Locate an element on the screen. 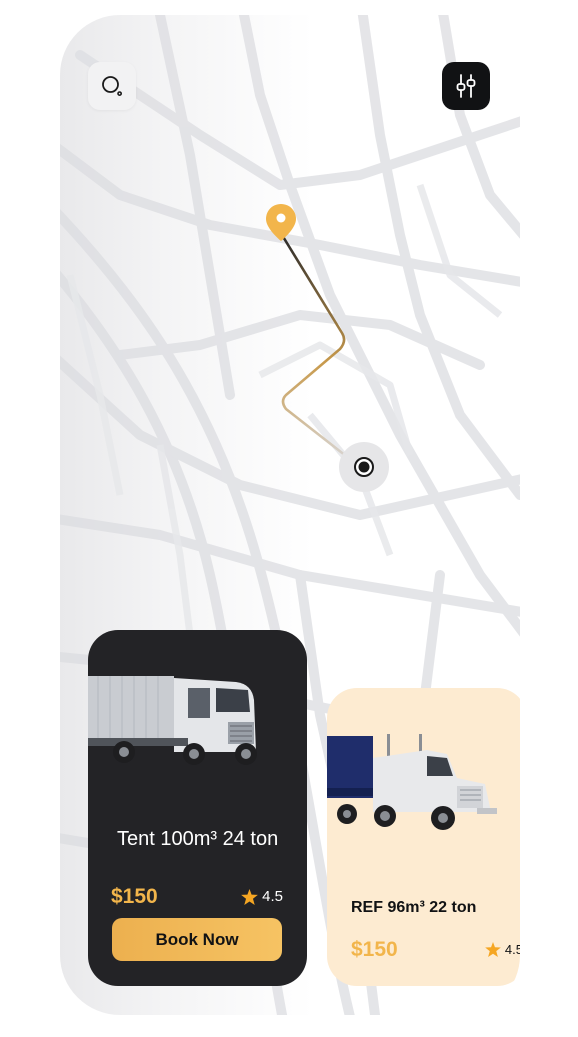  truck-card-secondary: REF 96m³ 22 ton $150 4.5 is located at coordinates (423, 837).